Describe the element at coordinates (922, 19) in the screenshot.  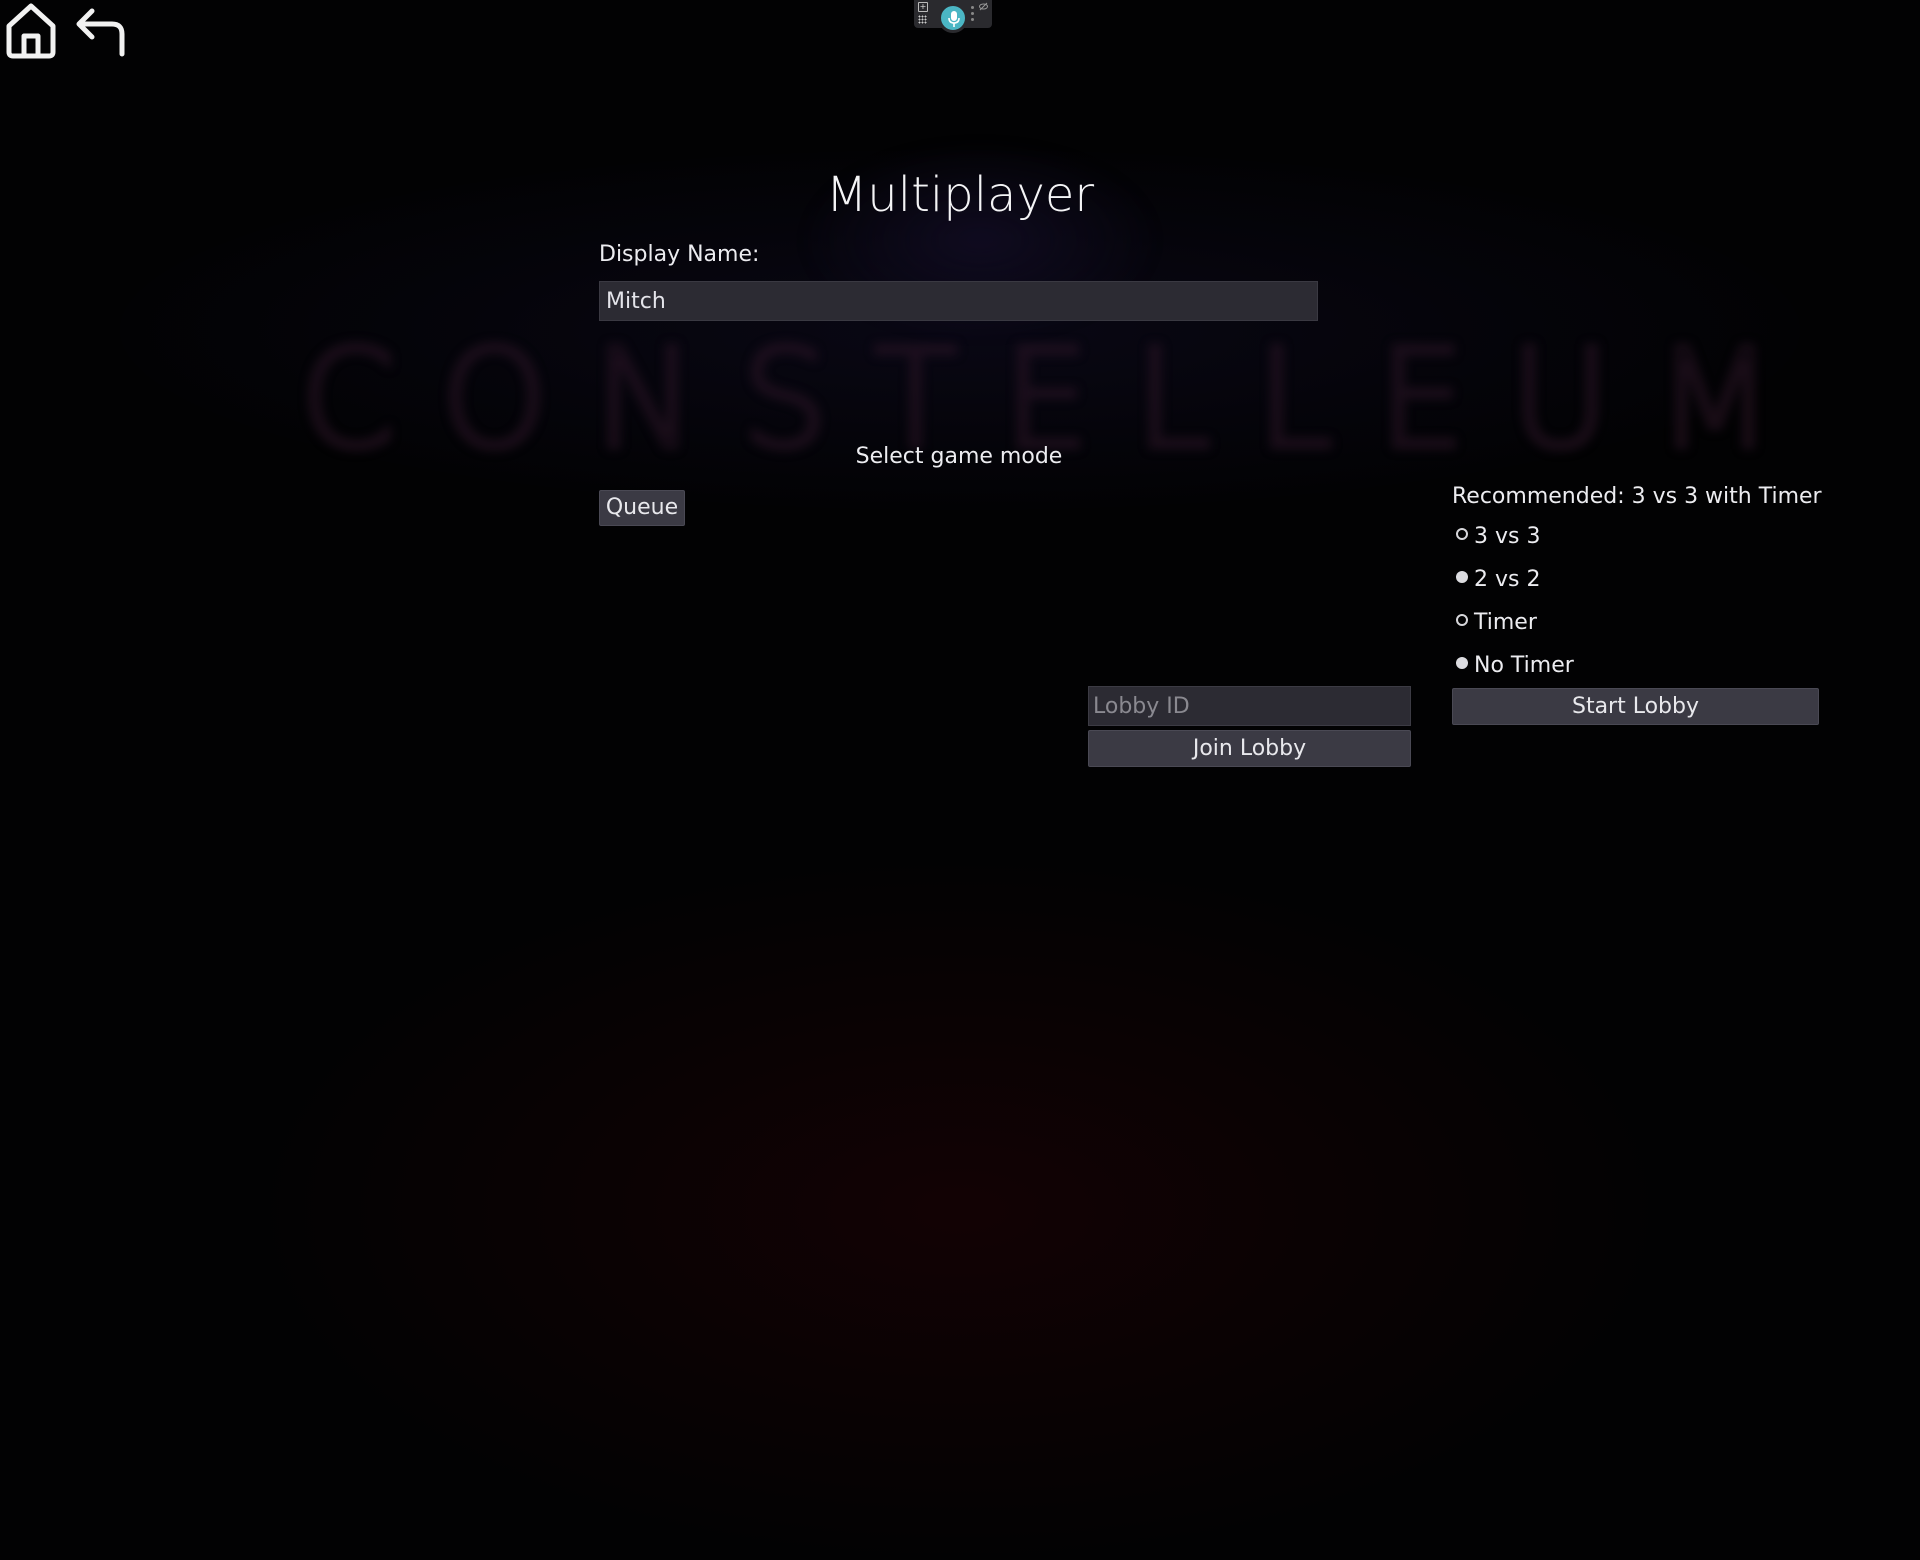
I see `grid-icon` at that location.